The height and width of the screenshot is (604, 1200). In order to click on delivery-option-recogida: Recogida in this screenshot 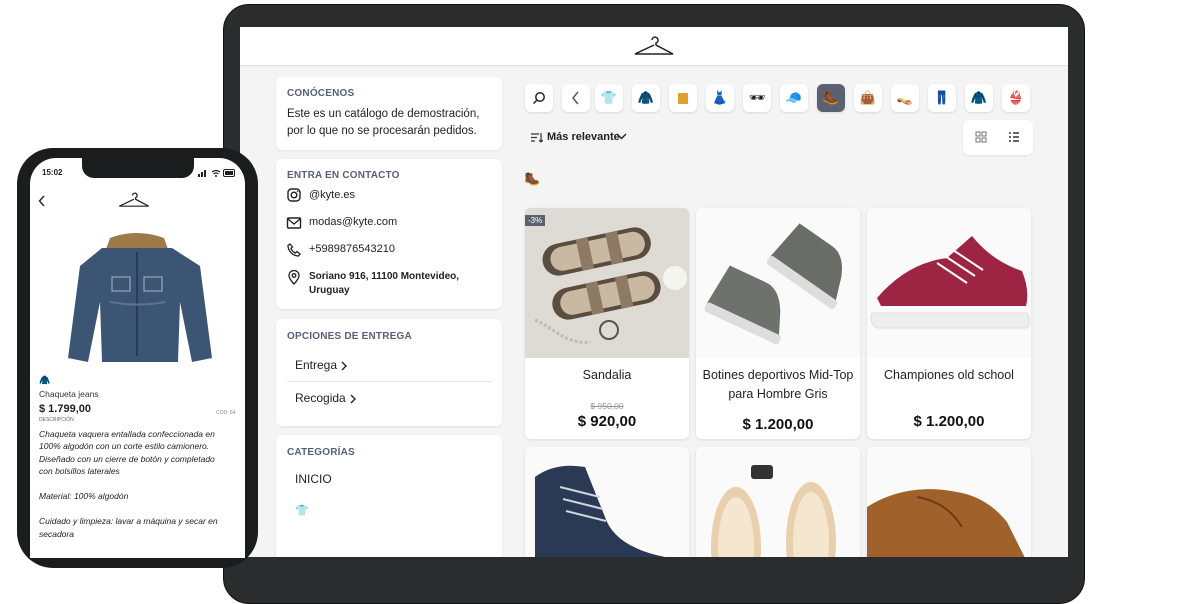, I will do `click(320, 398)`.